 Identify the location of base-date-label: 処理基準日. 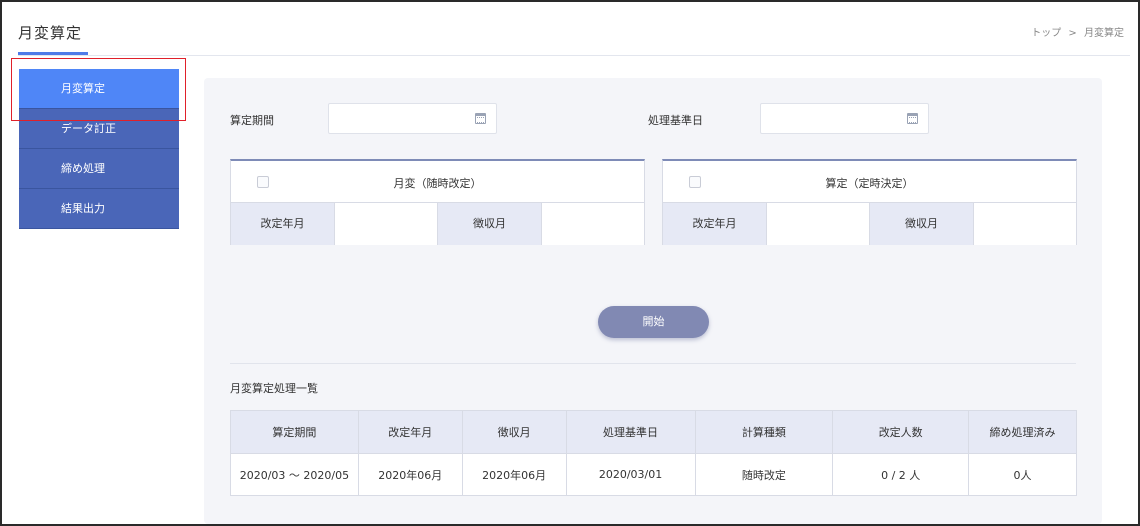
(675, 120).